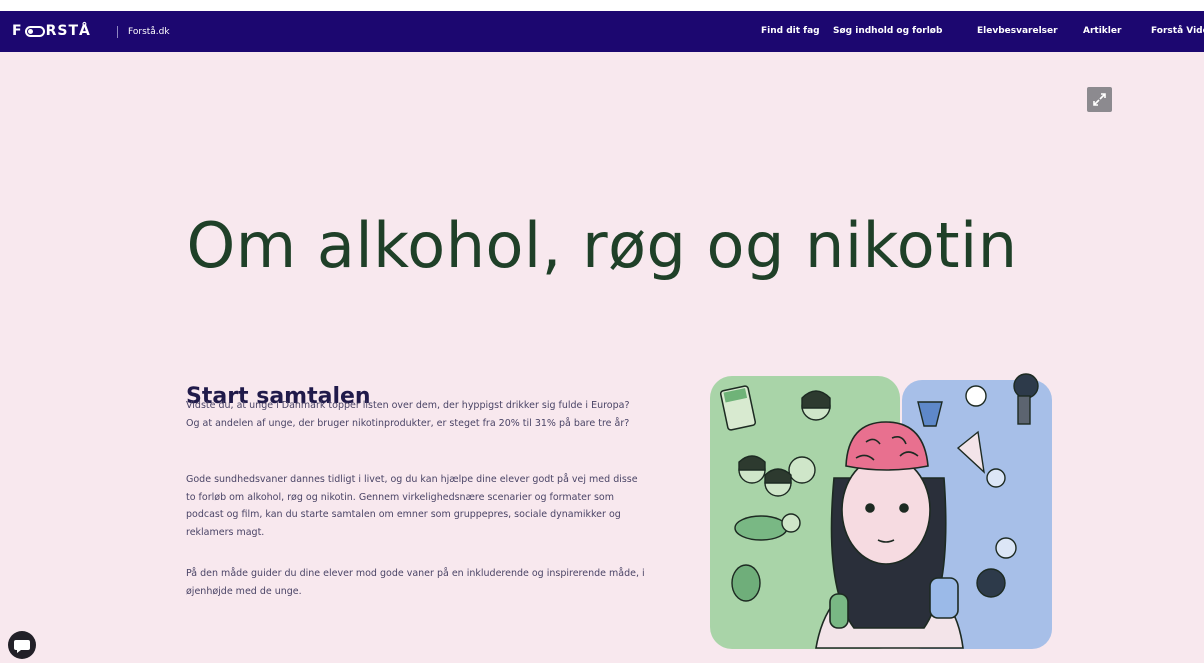  I want to click on hero-illustration, so click(881, 511).